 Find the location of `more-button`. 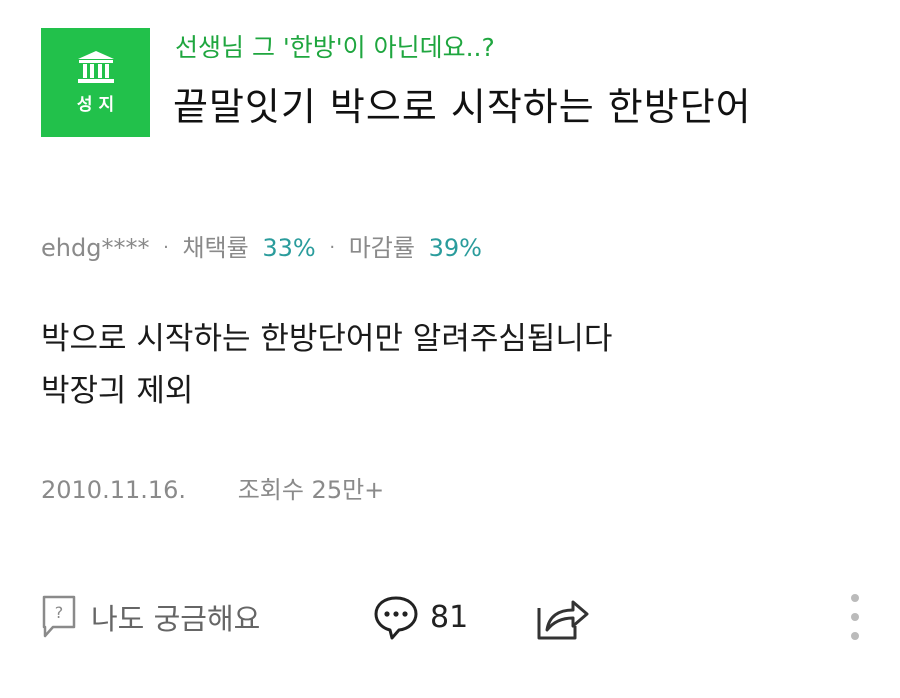

more-button is located at coordinates (855, 617).